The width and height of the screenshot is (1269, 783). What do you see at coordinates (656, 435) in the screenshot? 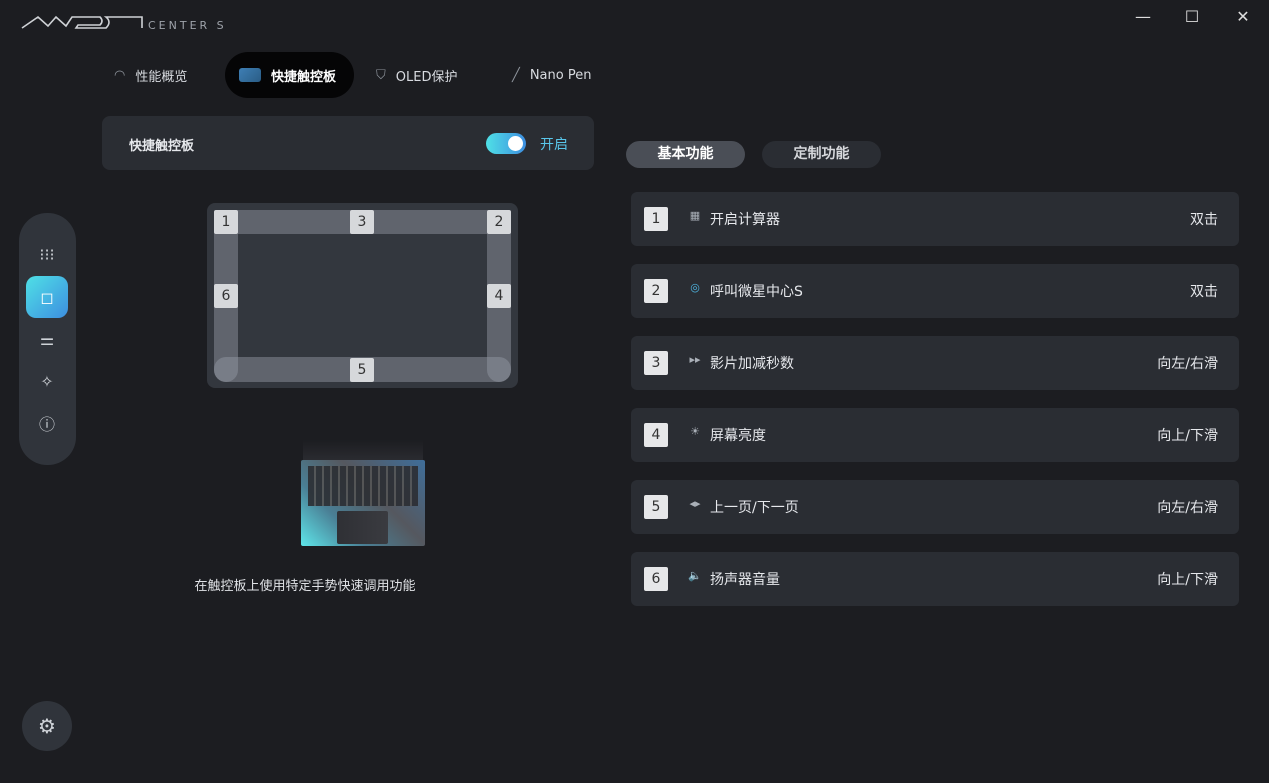
I see `function-number: 4` at bounding box center [656, 435].